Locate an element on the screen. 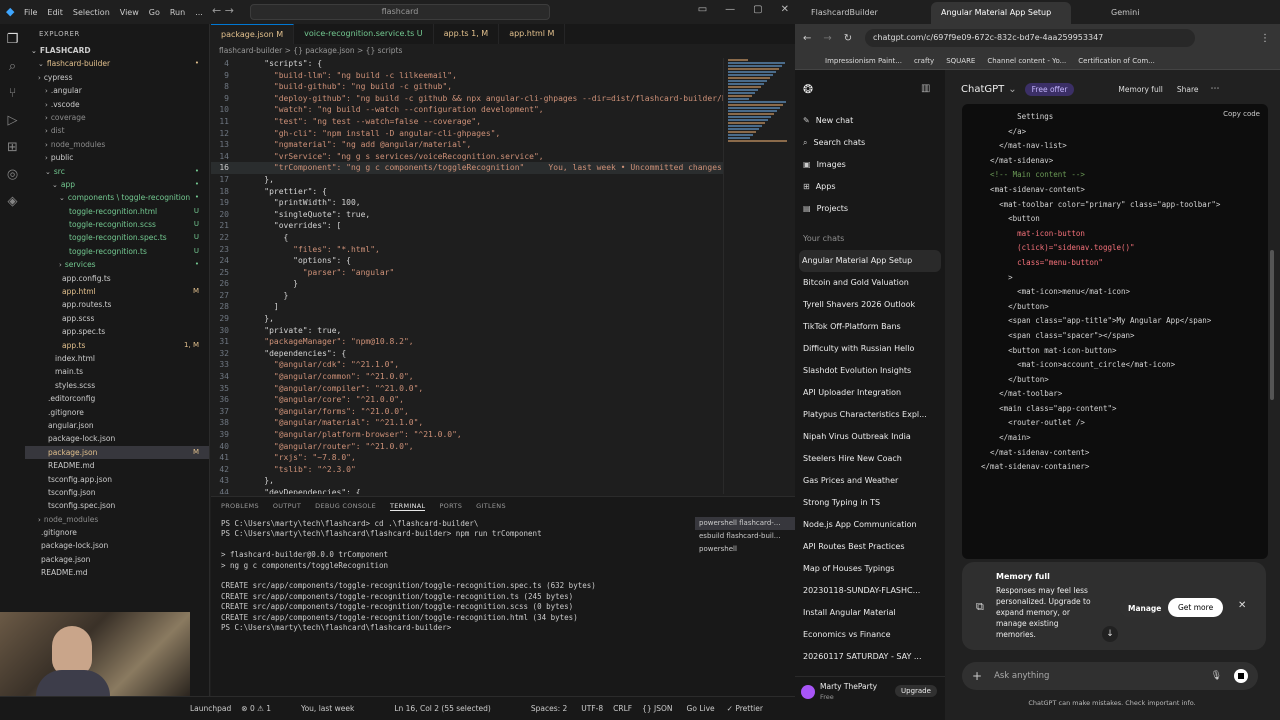 This screenshot has height=720, width=1280. chat-history-item: Slashdot Evolution Insights is located at coordinates (870, 371).